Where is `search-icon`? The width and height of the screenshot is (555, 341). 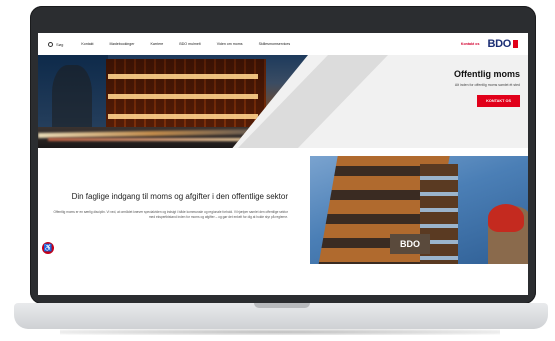
search-icon is located at coordinates (50, 44).